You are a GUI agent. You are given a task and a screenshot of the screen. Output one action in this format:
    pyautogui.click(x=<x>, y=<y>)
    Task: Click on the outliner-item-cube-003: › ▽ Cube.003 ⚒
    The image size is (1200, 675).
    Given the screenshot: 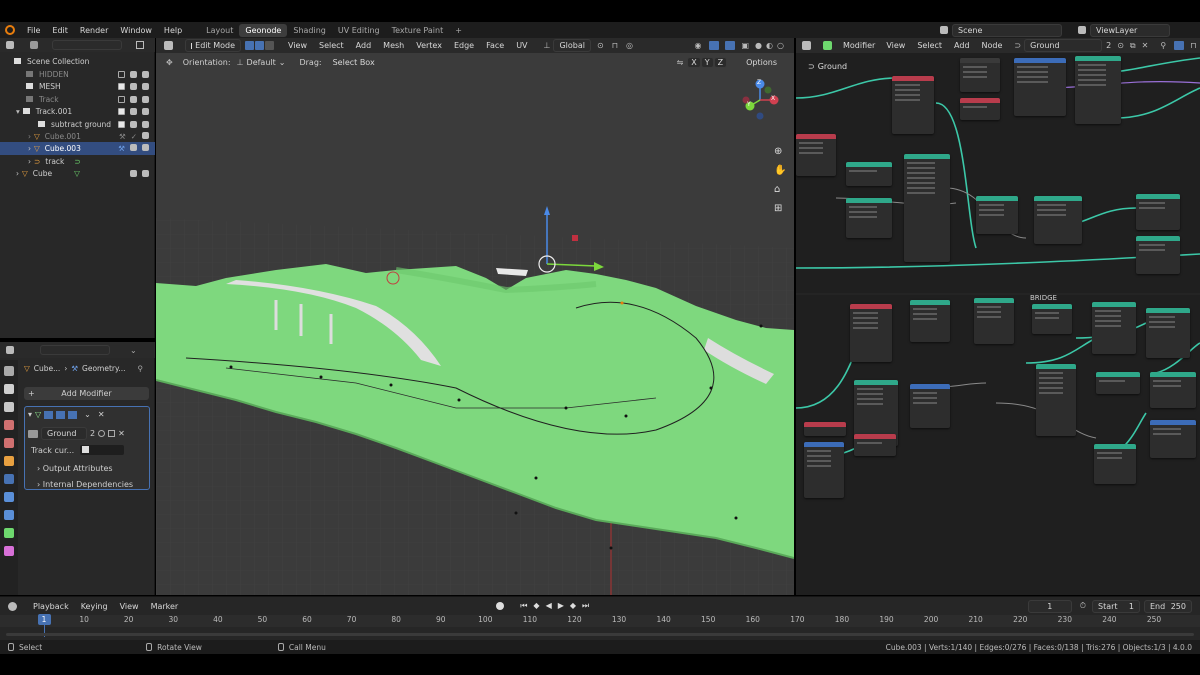 What is the action you would take?
    pyautogui.click(x=77, y=148)
    